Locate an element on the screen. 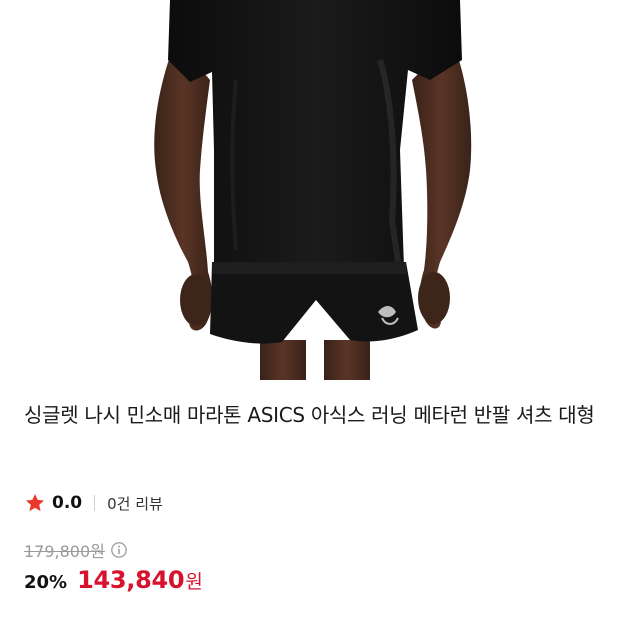 This screenshot has width=620, height=620. product-title: 싱글렛 나시 민소매 마라톤 ASICS 아식스 러닝 메타런 반팔 셔츠 대형 is located at coordinates (309, 415).